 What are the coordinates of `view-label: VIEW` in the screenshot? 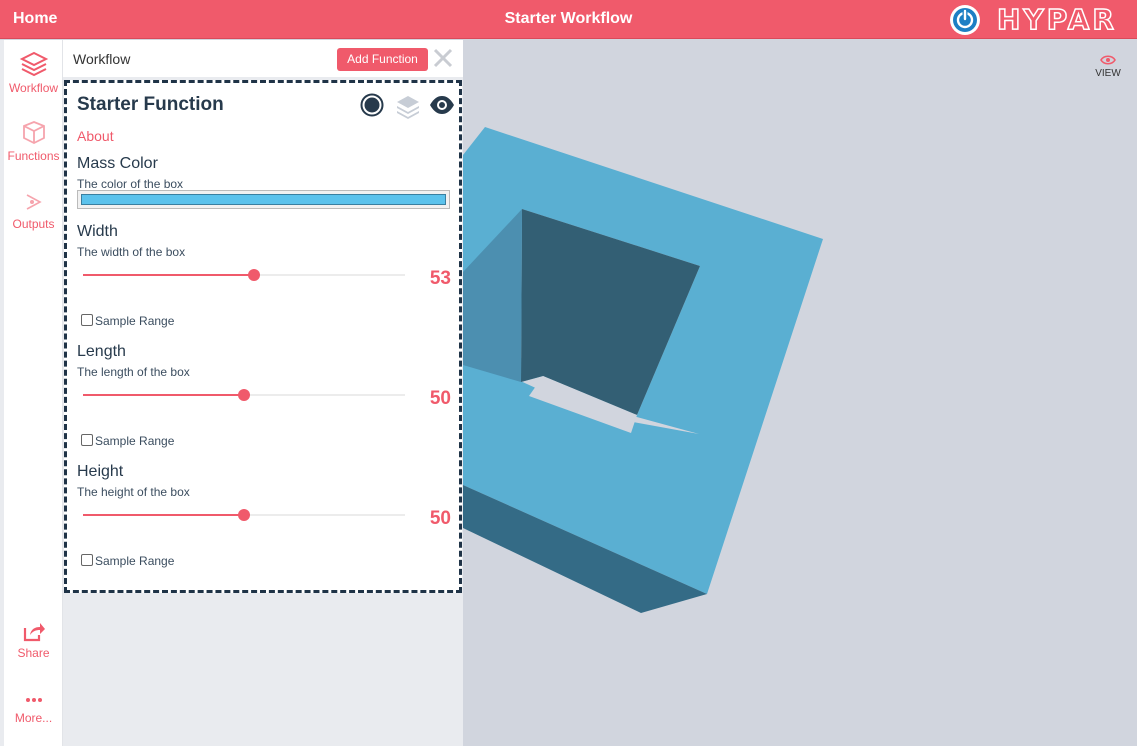 It's located at (1108, 73).